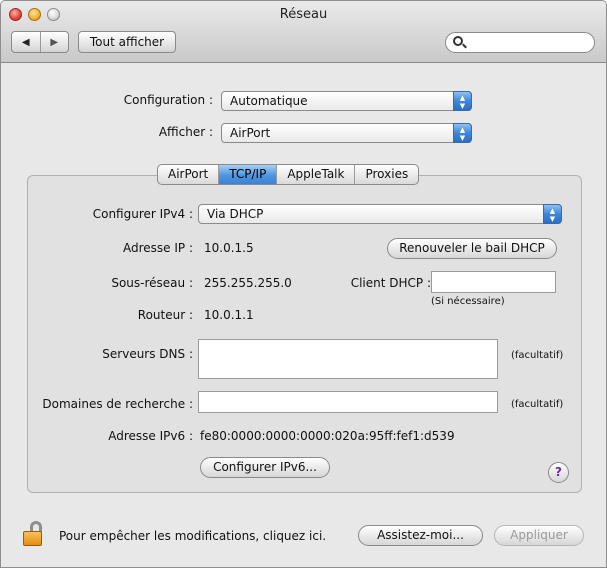 This screenshot has height=568, width=607. Describe the element at coordinates (380, 214) in the screenshot. I see `configure-ipv4-popup: Via DHCP ▲ ▼` at that location.